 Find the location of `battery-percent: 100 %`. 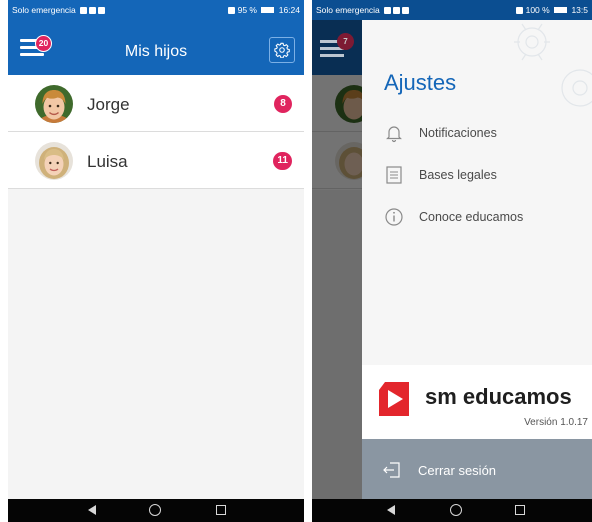

battery-percent: 100 % is located at coordinates (537, 10).